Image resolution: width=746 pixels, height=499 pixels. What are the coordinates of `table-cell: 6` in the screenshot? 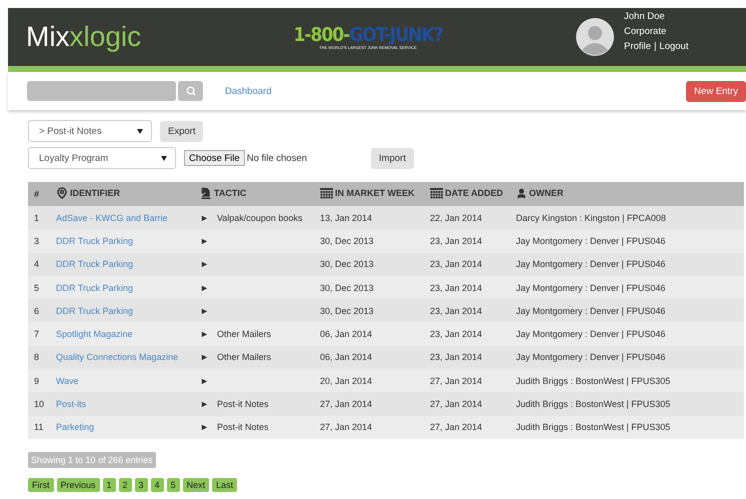 It's located at (39, 310).